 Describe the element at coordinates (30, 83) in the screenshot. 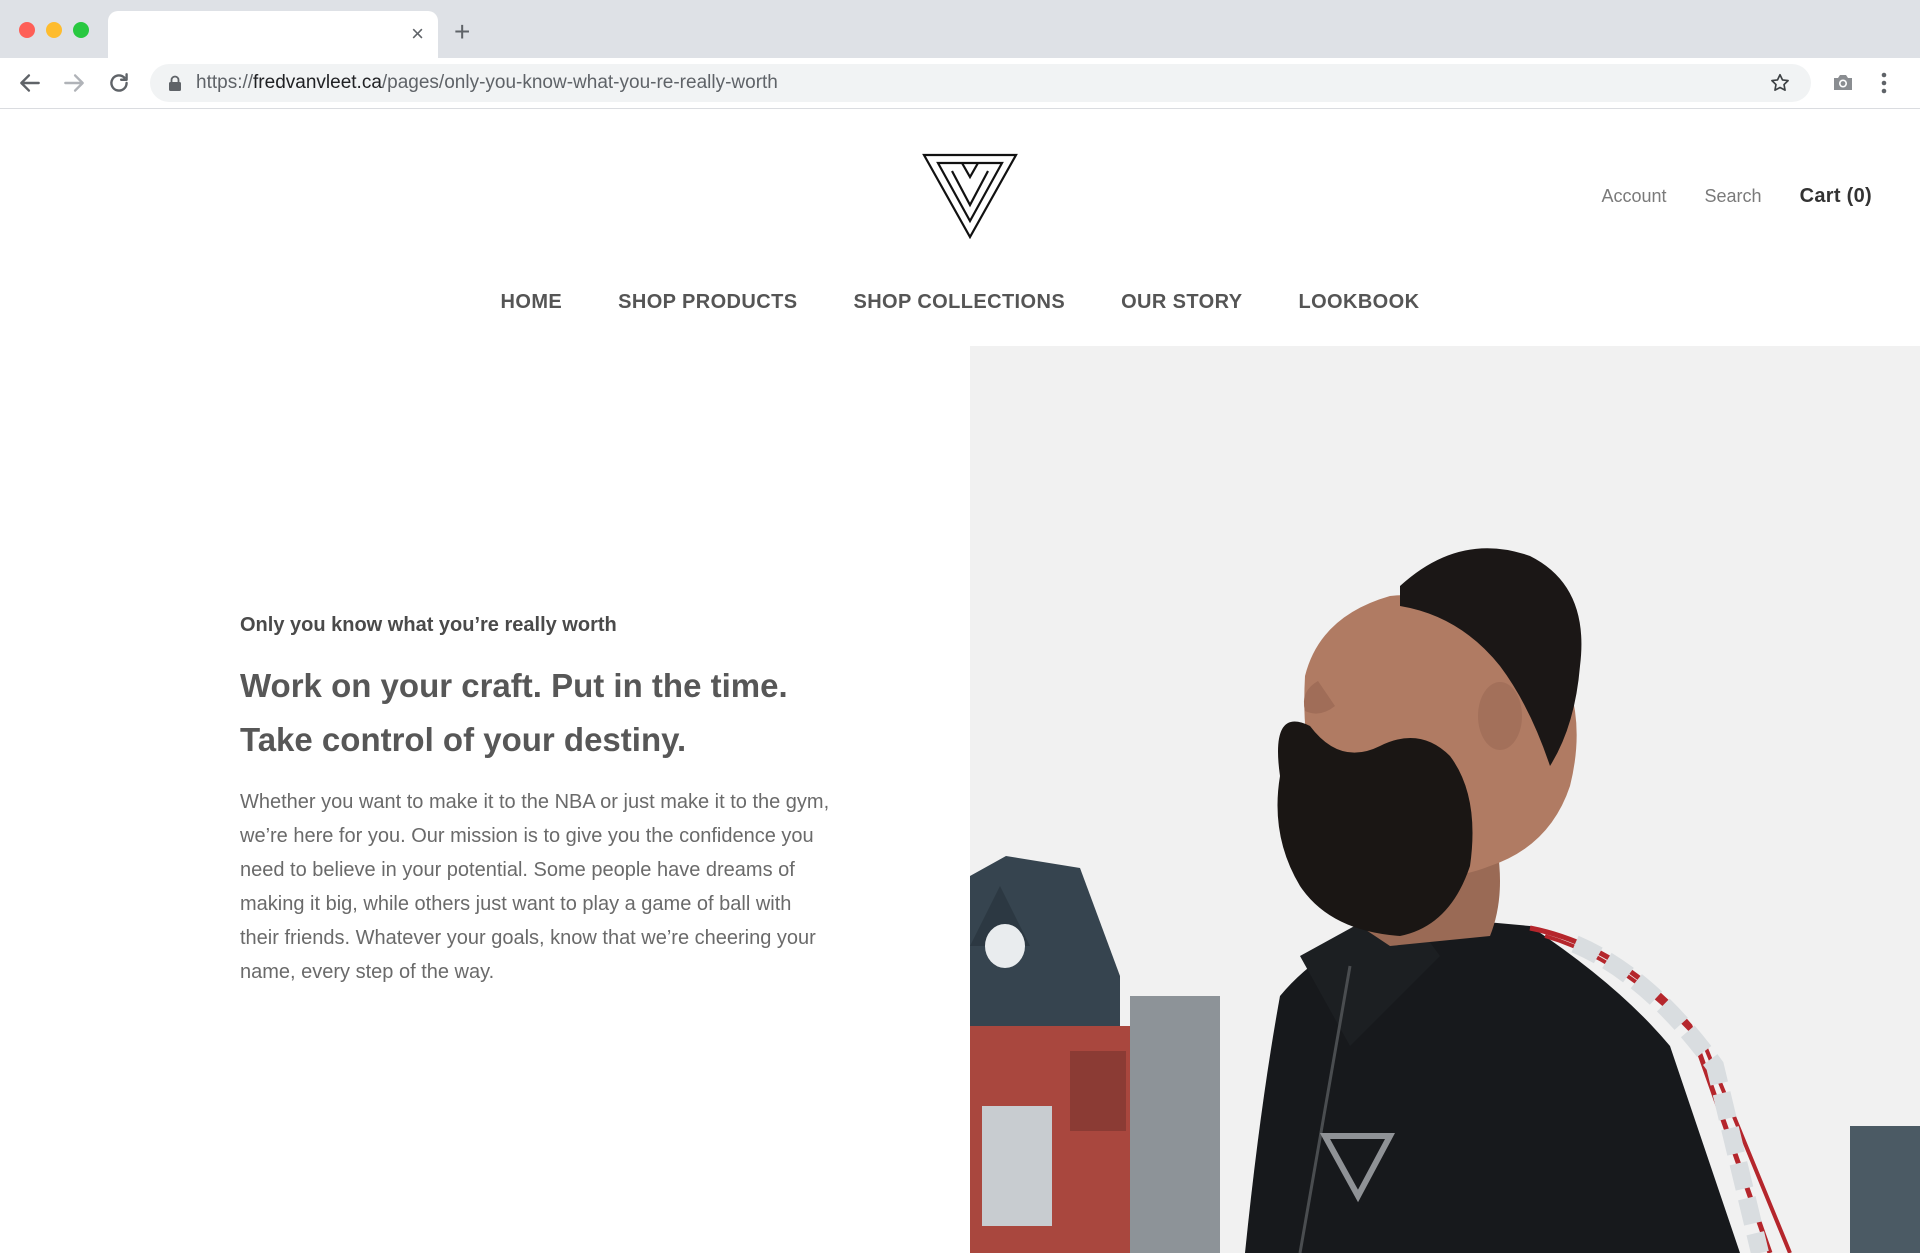

I see `back-arrow-icon` at that location.